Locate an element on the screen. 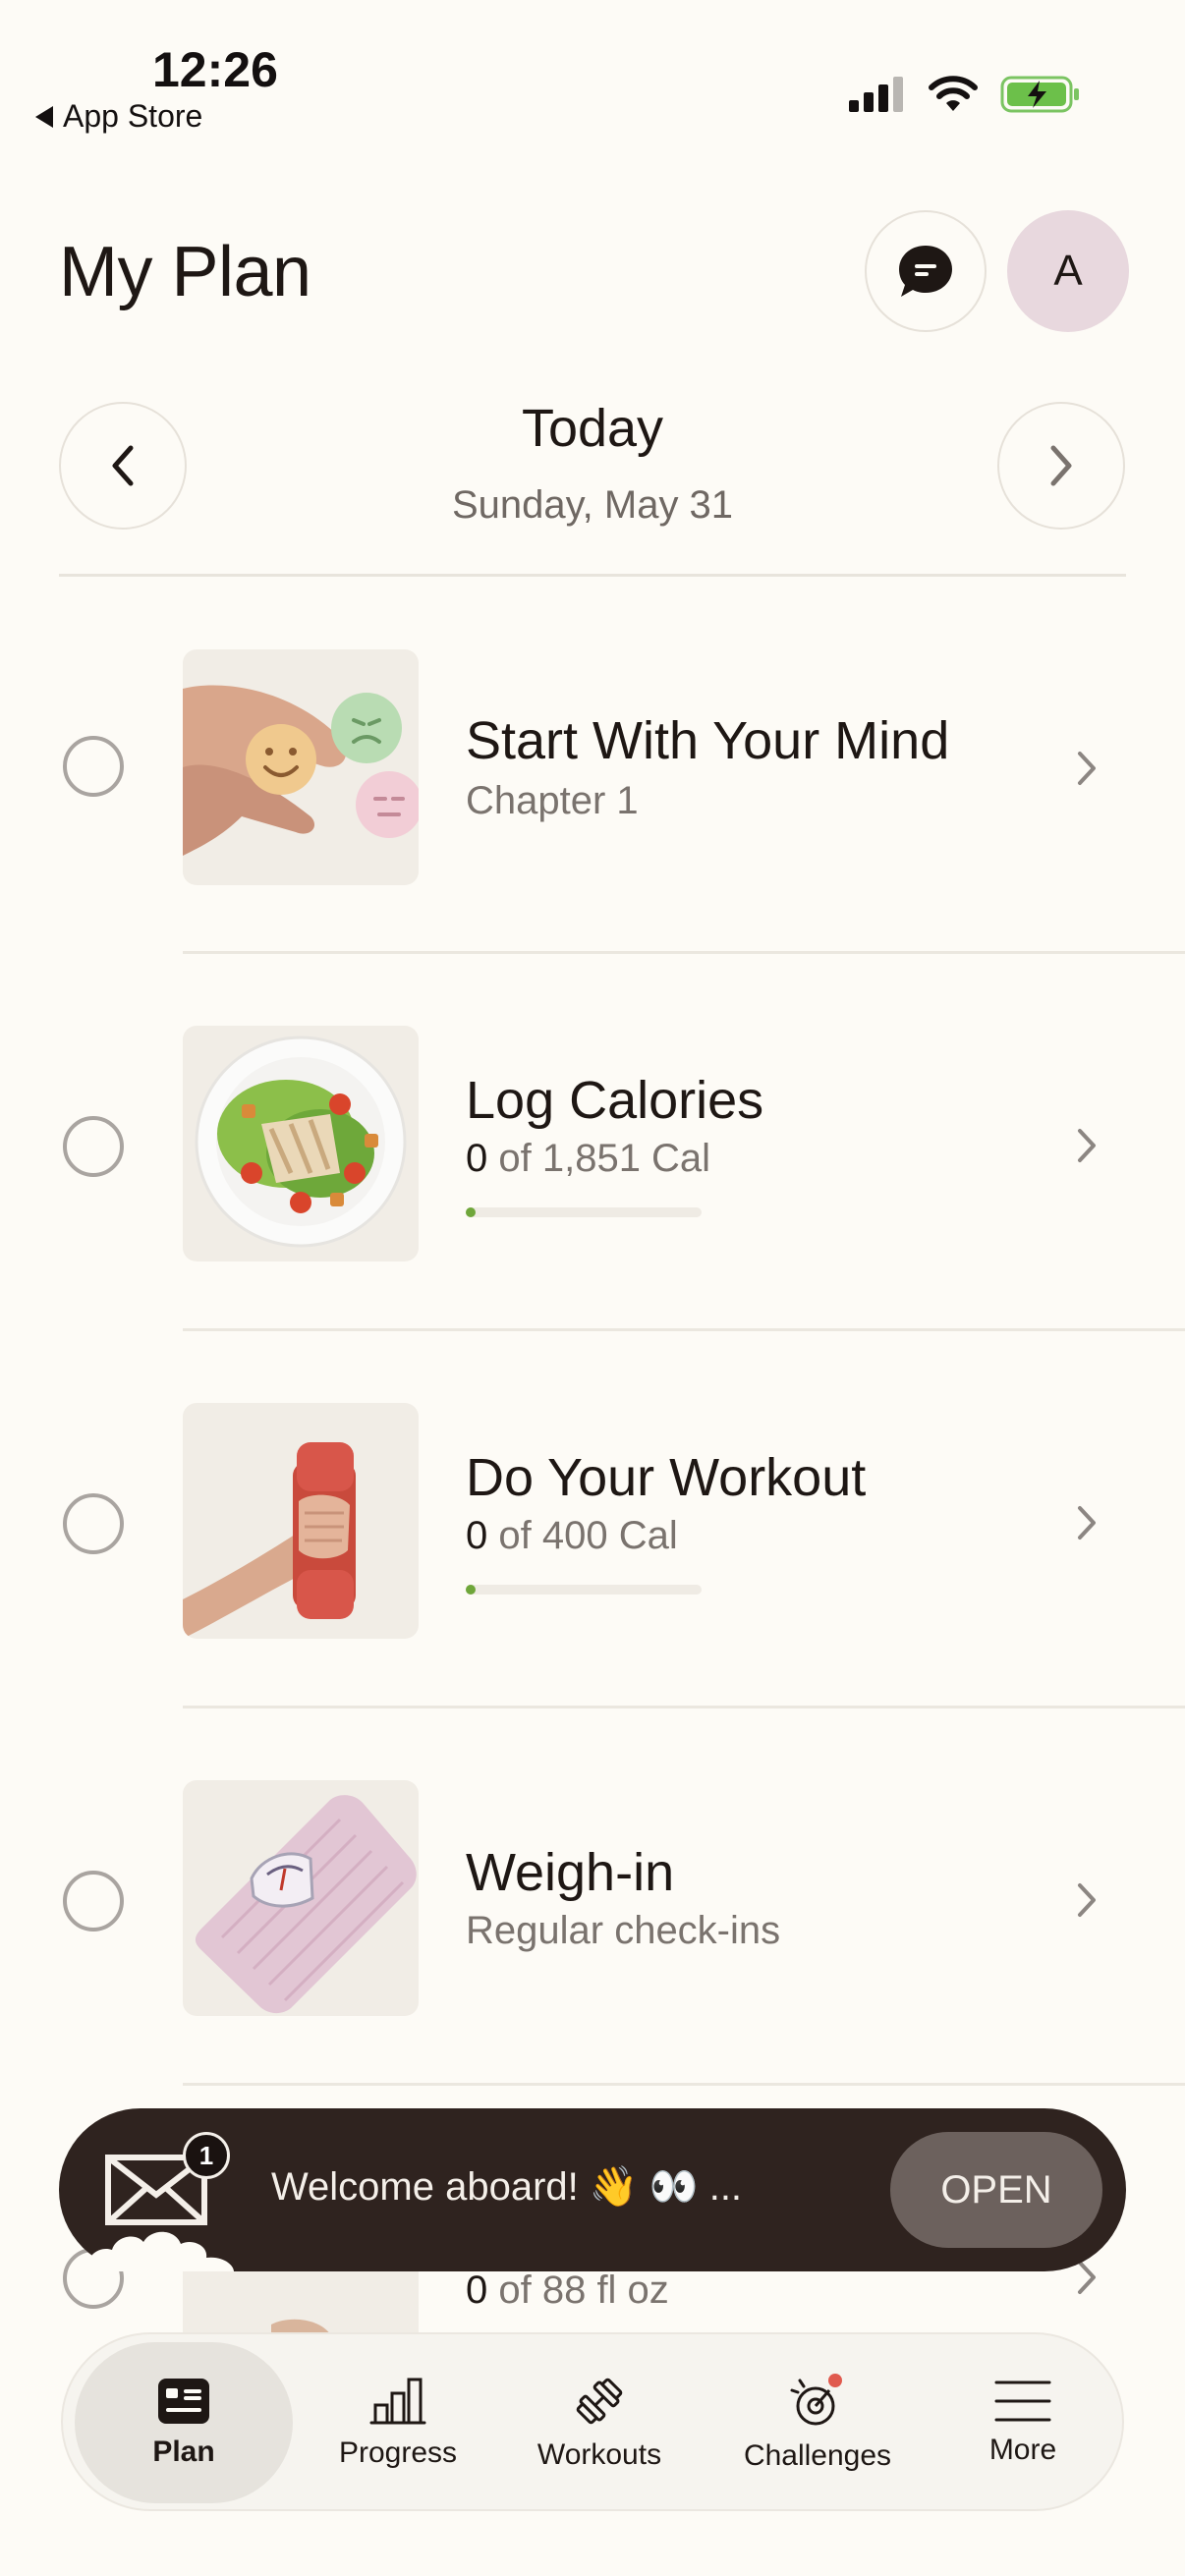 The image size is (1185, 2576). notification-dot is located at coordinates (835, 2380).